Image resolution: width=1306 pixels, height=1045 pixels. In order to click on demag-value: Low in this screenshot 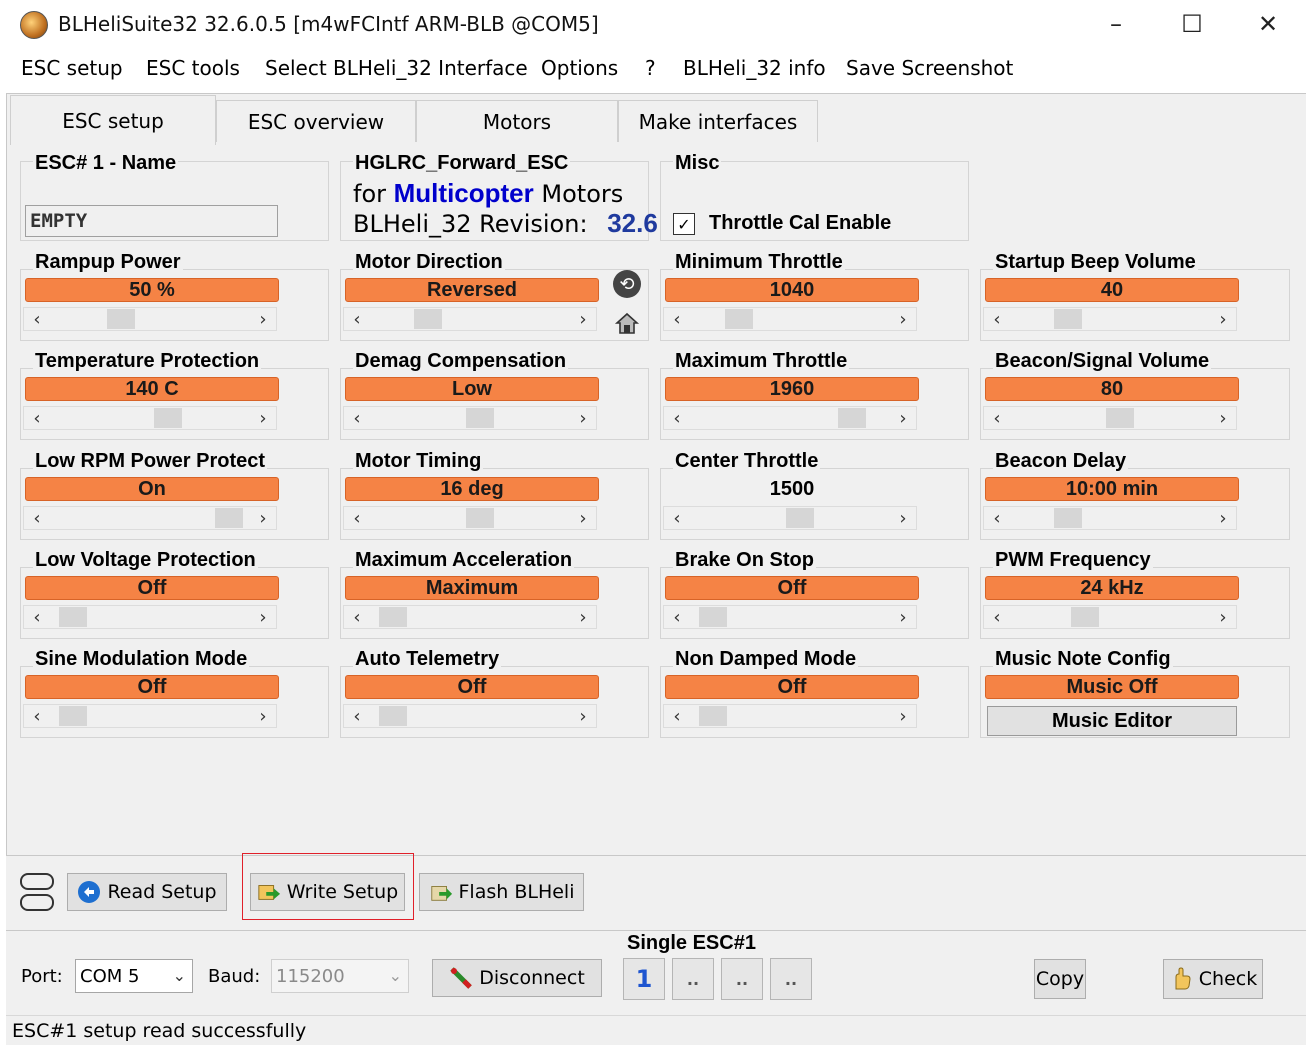, I will do `click(472, 389)`.